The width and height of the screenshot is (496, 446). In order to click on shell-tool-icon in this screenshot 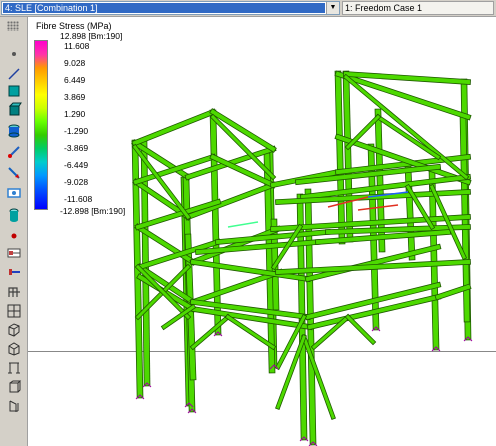, I will do `click(13, 214)`.